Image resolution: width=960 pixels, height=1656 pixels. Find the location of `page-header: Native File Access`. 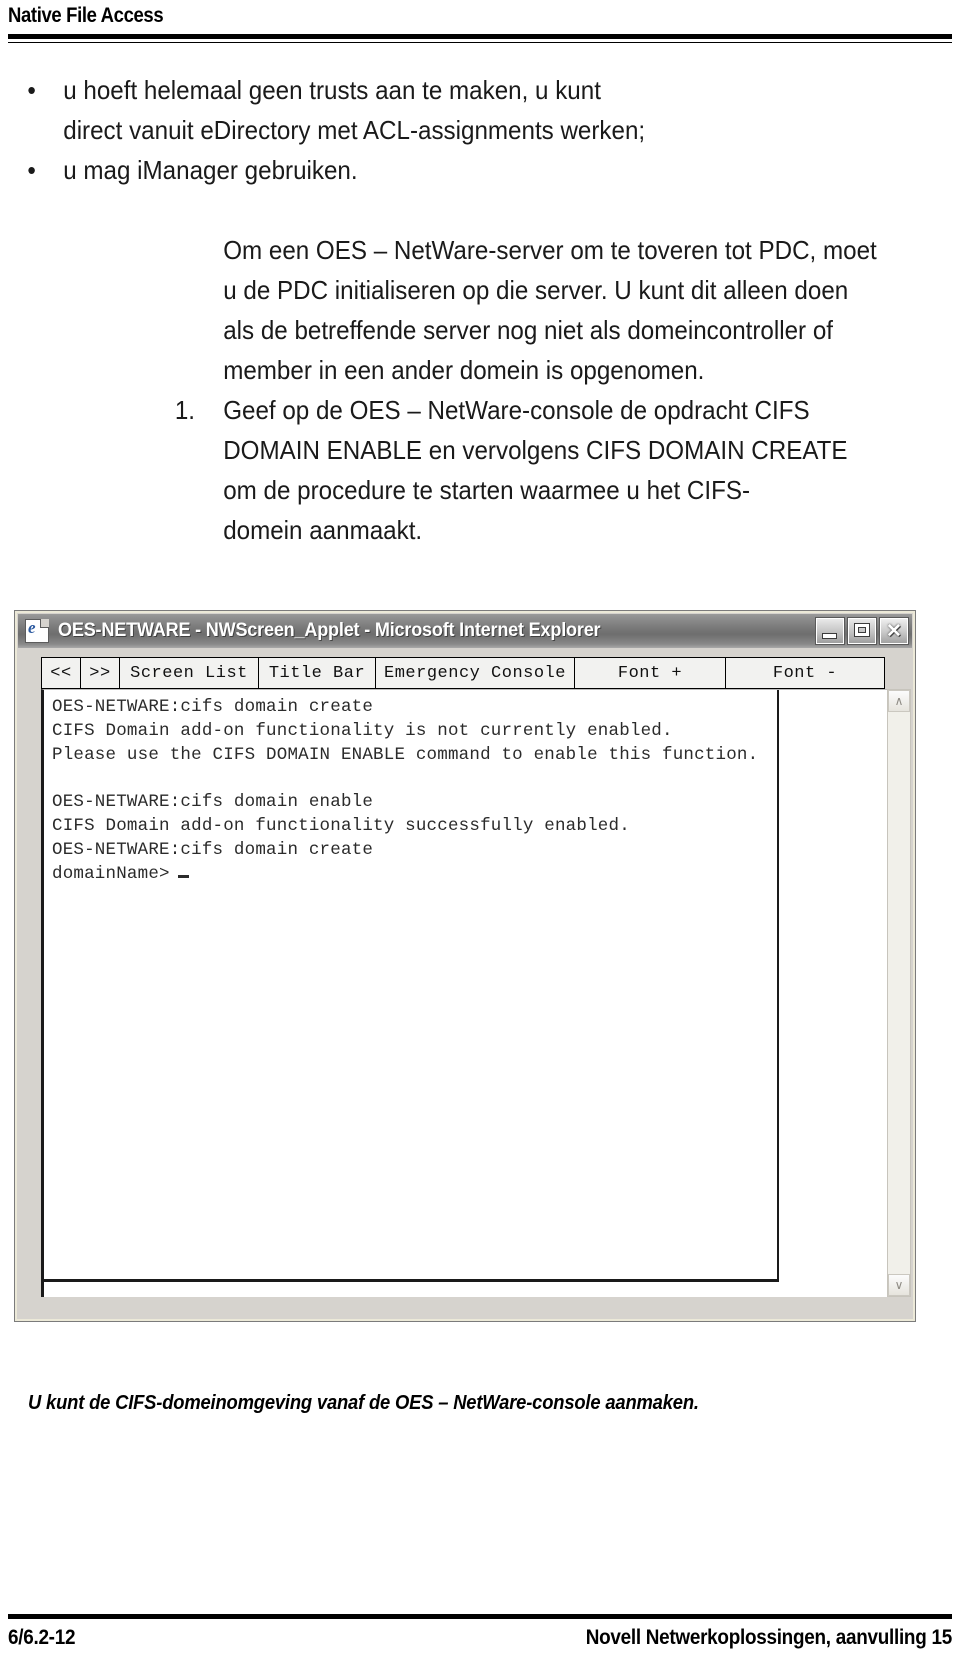

page-header: Native File Access is located at coordinates (480, 22).